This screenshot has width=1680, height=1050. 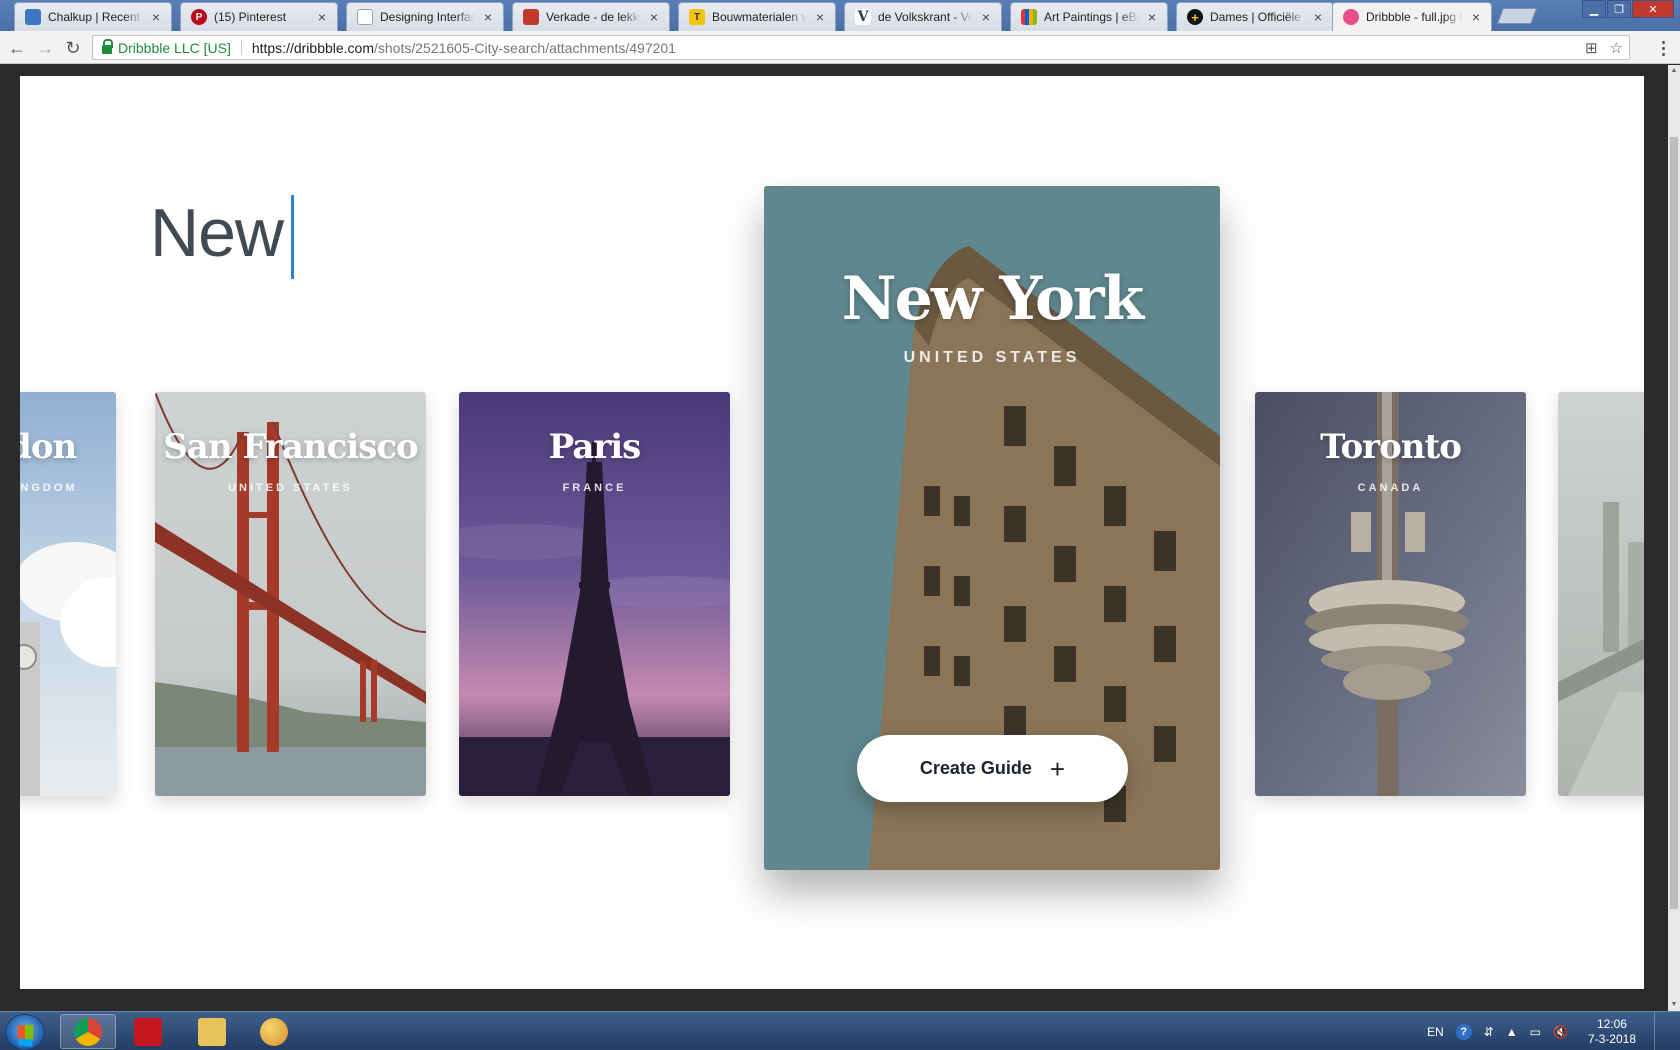 I want to click on action-center-icon: ▭, so click(x=1535, y=1032).